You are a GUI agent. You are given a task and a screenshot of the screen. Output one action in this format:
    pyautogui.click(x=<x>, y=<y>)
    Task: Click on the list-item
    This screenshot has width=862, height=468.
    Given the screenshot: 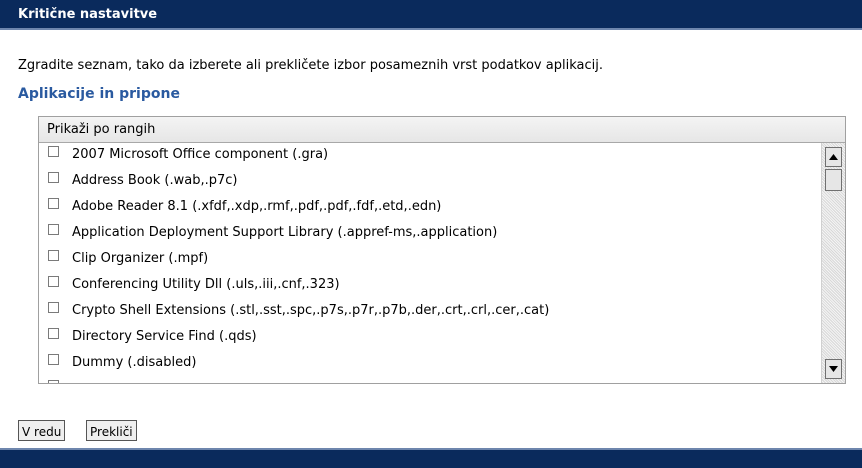 What is the action you would take?
    pyautogui.click(x=60, y=380)
    